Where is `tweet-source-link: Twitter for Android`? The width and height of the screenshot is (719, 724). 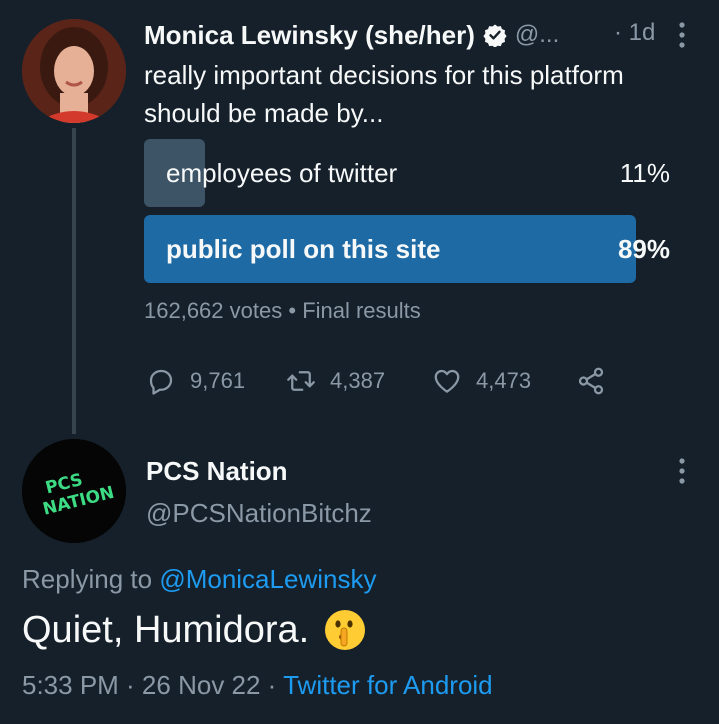
tweet-source-link: Twitter for Android is located at coordinates (388, 685).